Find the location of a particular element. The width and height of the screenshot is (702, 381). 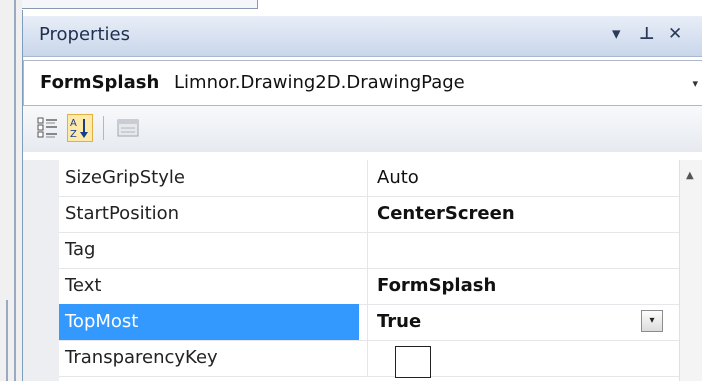

property-pages-icon is located at coordinates (128, 128).